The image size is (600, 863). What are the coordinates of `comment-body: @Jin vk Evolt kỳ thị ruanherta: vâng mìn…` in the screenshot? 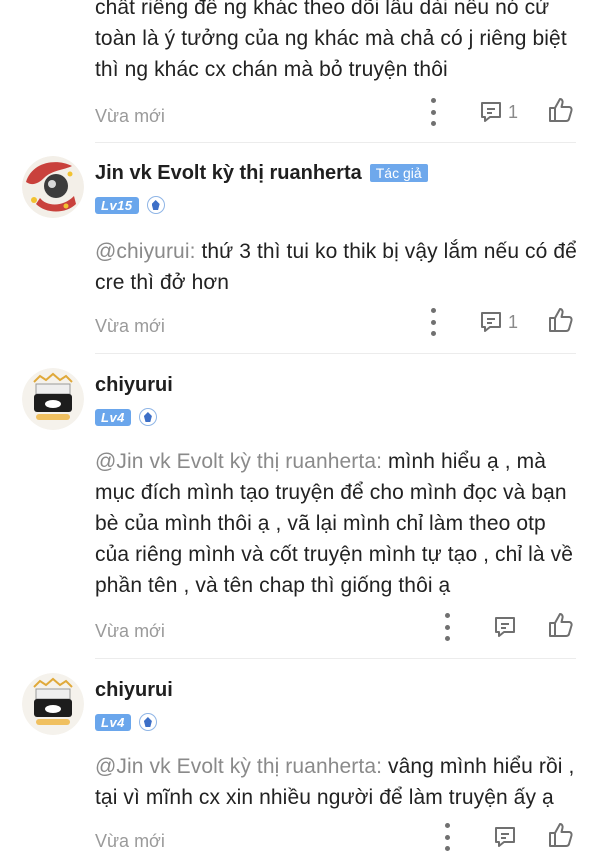 It's located at (337, 782).